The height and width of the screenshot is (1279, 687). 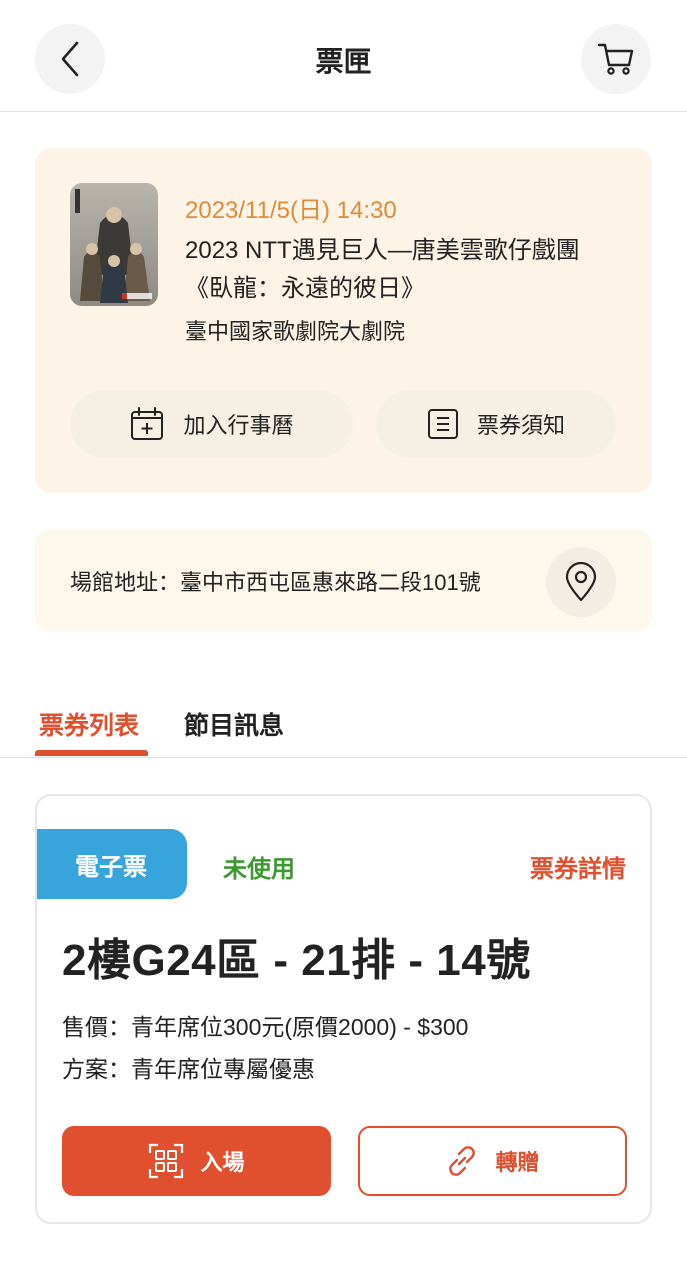 What do you see at coordinates (238, 425) in the screenshot?
I see `add-to-calendar-label: 加入行事曆` at bounding box center [238, 425].